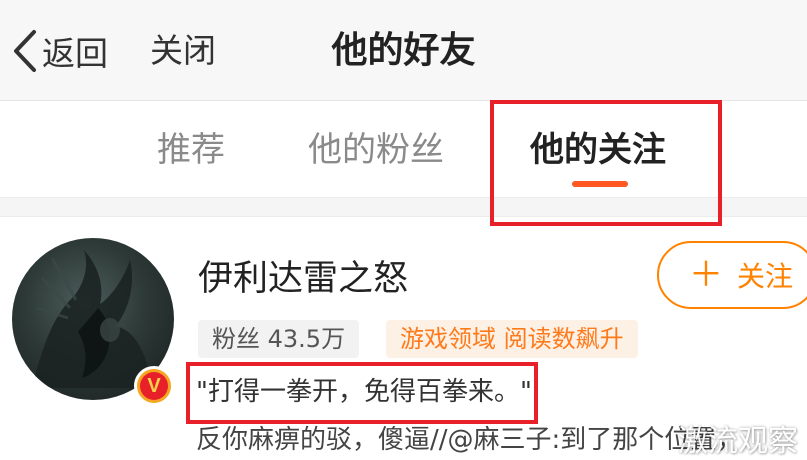  Describe the element at coordinates (738, 441) in the screenshot. I see `watermark: 激流观察` at that location.